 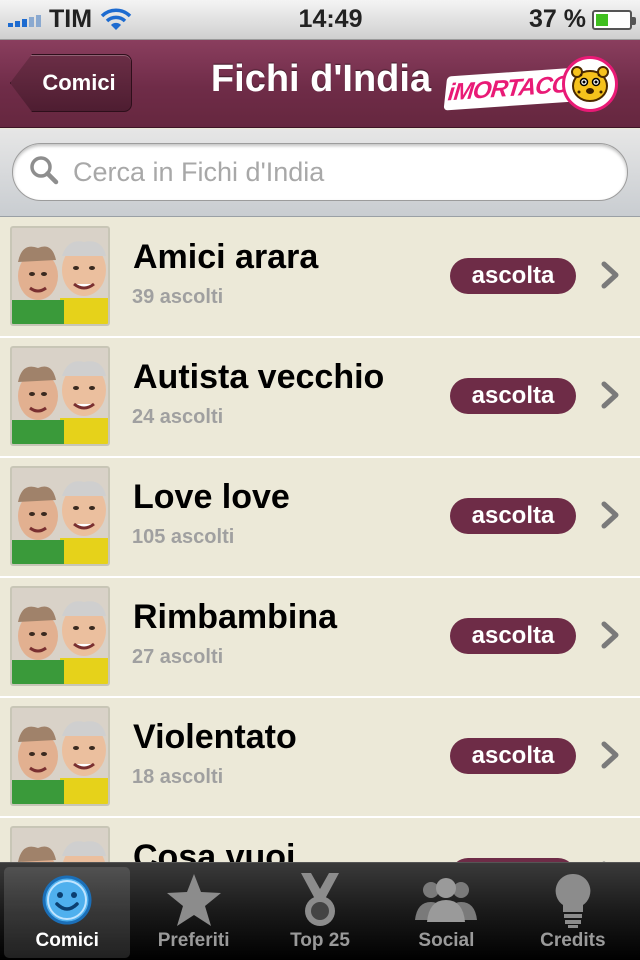 I want to click on list-item: Rimbambina 27 ascolti ascolta, so click(x=320, y=638).